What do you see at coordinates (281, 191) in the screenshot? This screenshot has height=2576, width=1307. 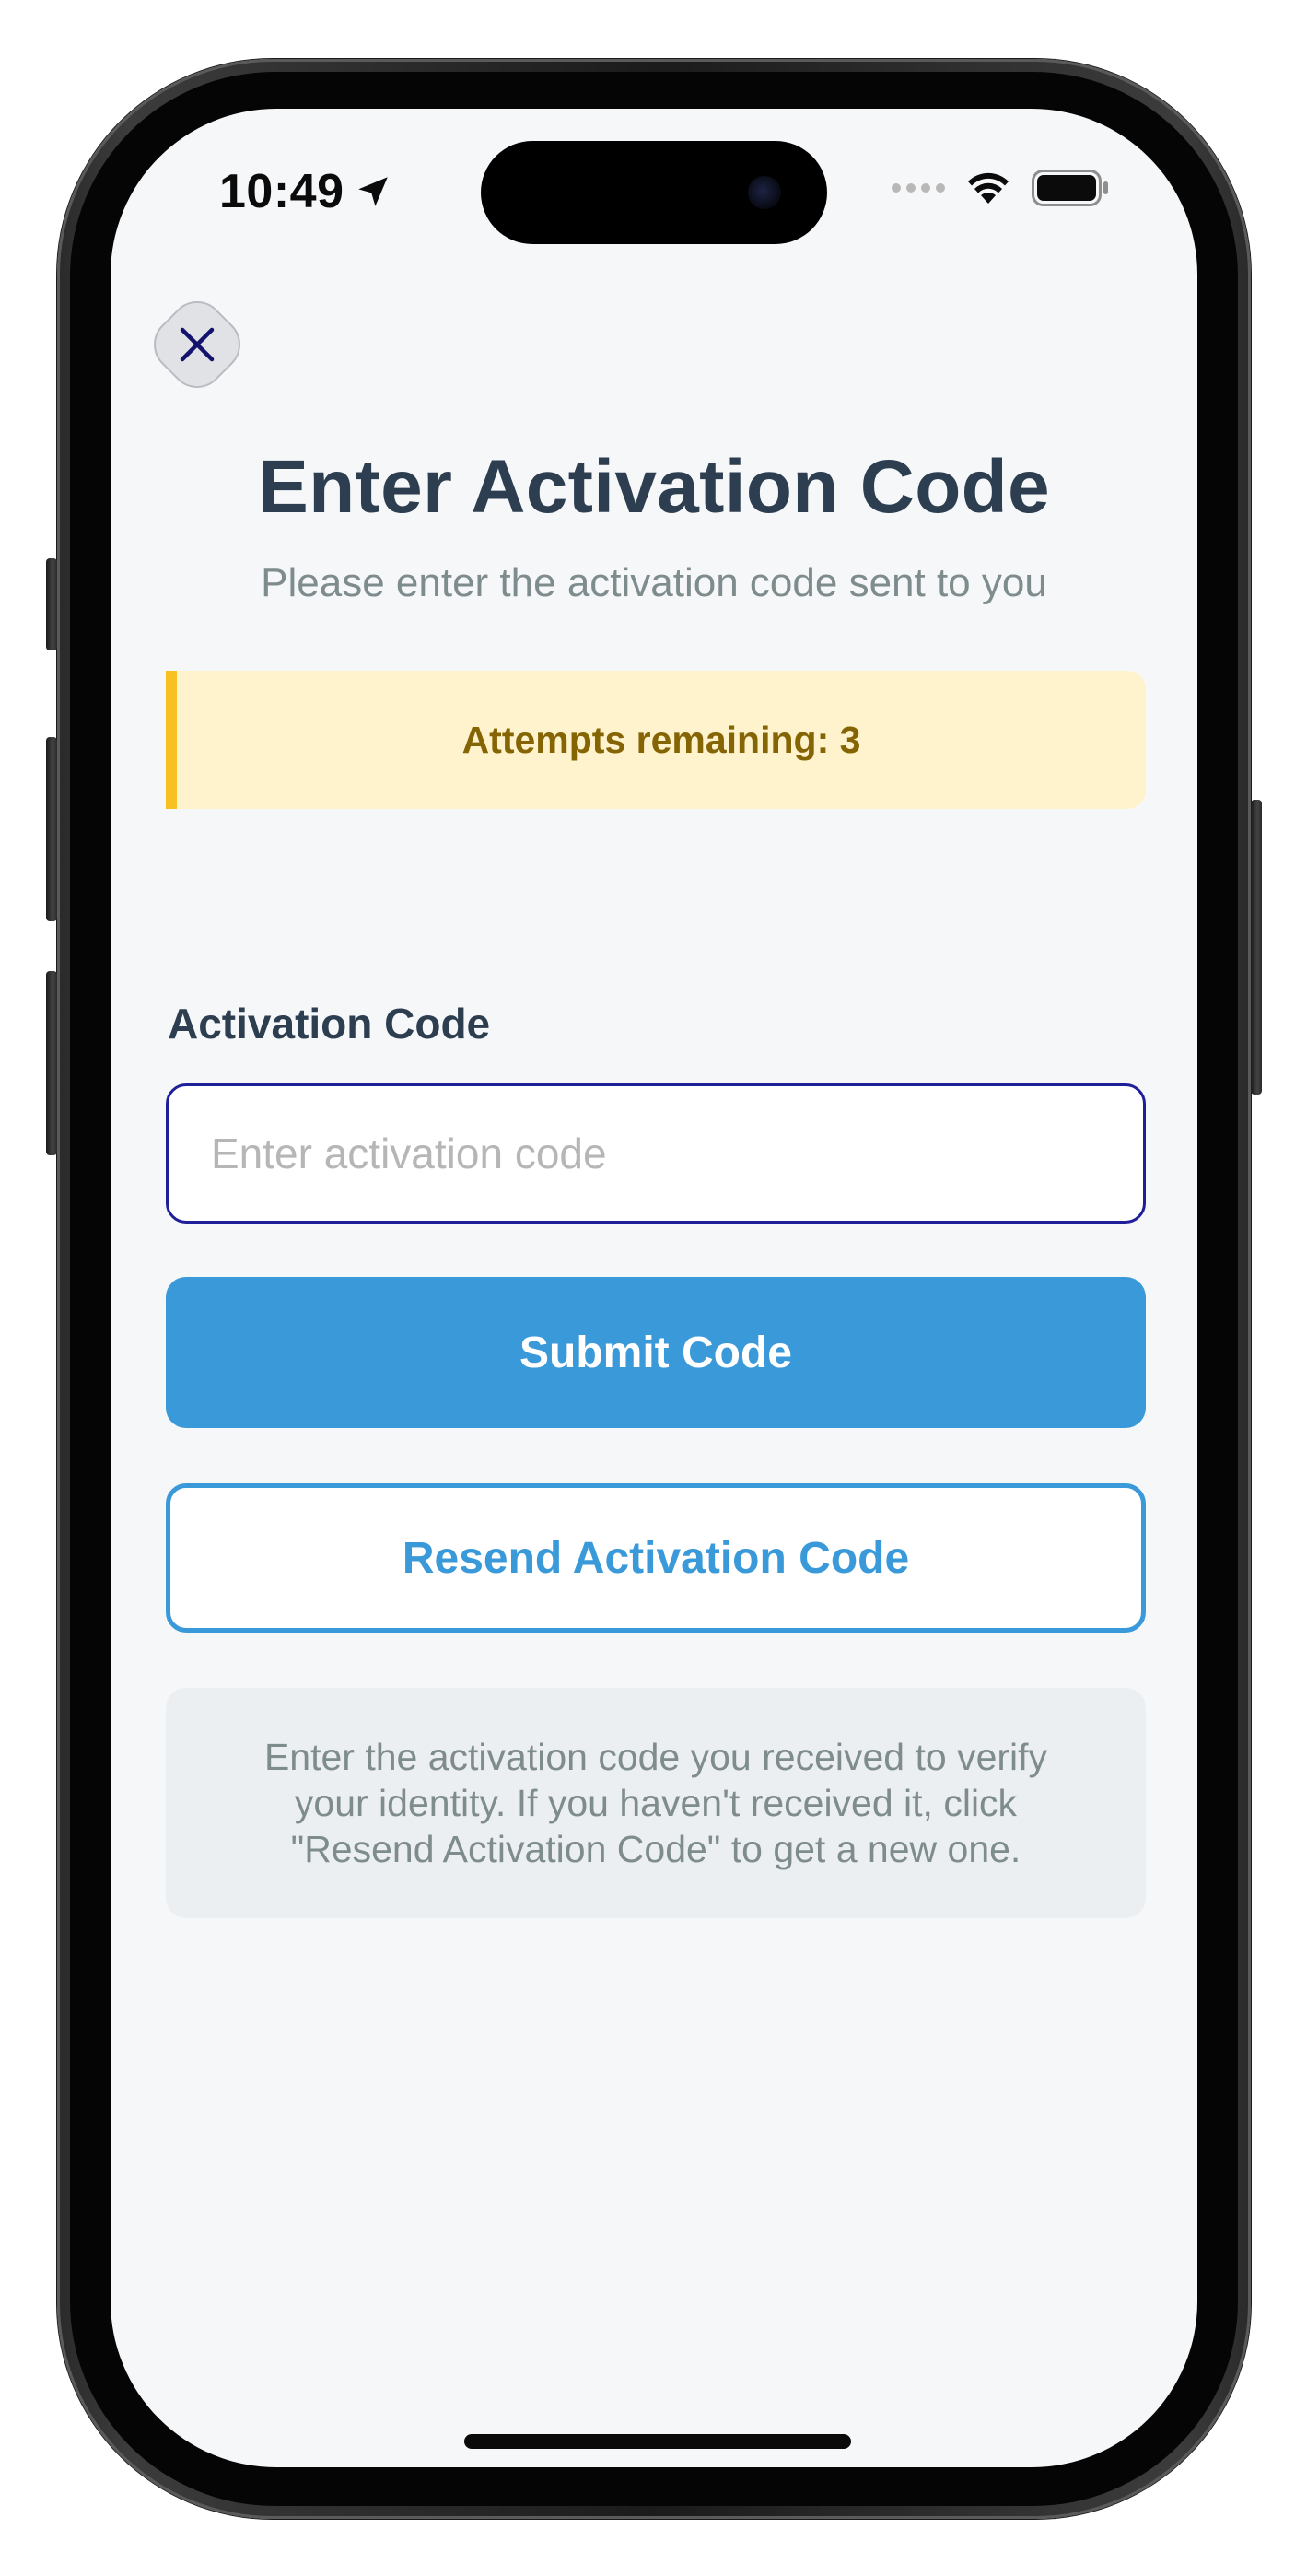 I see `status-time-text: 10:49` at bounding box center [281, 191].